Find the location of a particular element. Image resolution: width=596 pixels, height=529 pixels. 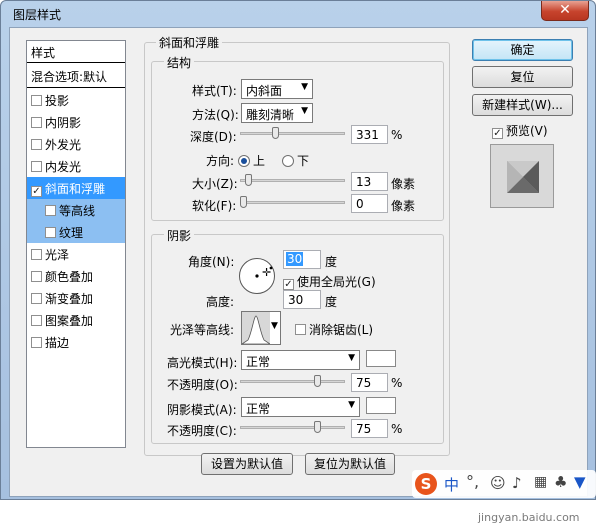

depth-slider-track is located at coordinates (292, 133).